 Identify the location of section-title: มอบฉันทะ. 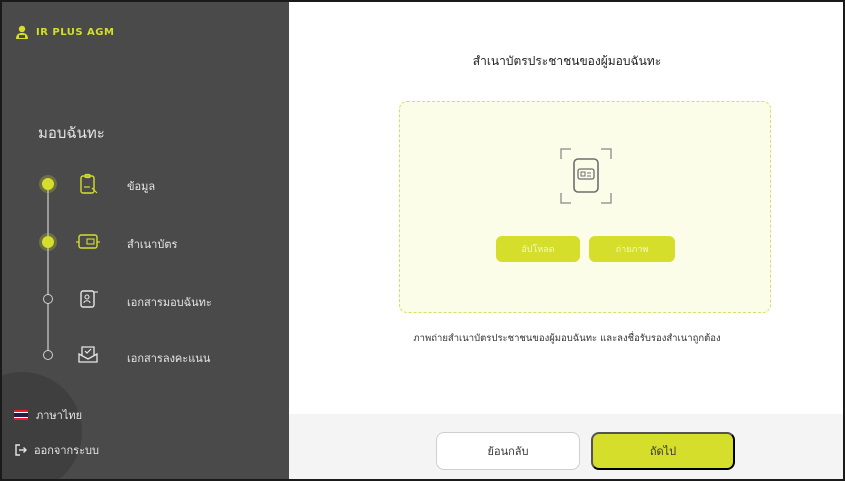
(71, 133).